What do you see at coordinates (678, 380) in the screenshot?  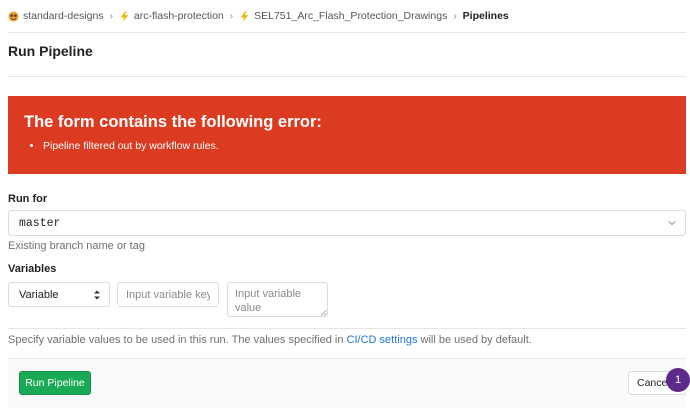 I see `notification-badge: 1` at bounding box center [678, 380].